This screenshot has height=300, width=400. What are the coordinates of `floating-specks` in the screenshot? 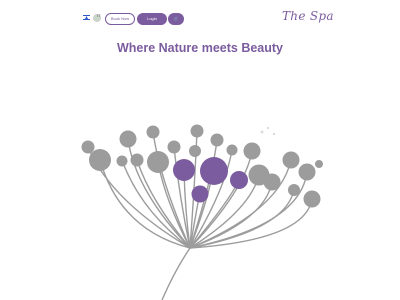 It's located at (268, 131).